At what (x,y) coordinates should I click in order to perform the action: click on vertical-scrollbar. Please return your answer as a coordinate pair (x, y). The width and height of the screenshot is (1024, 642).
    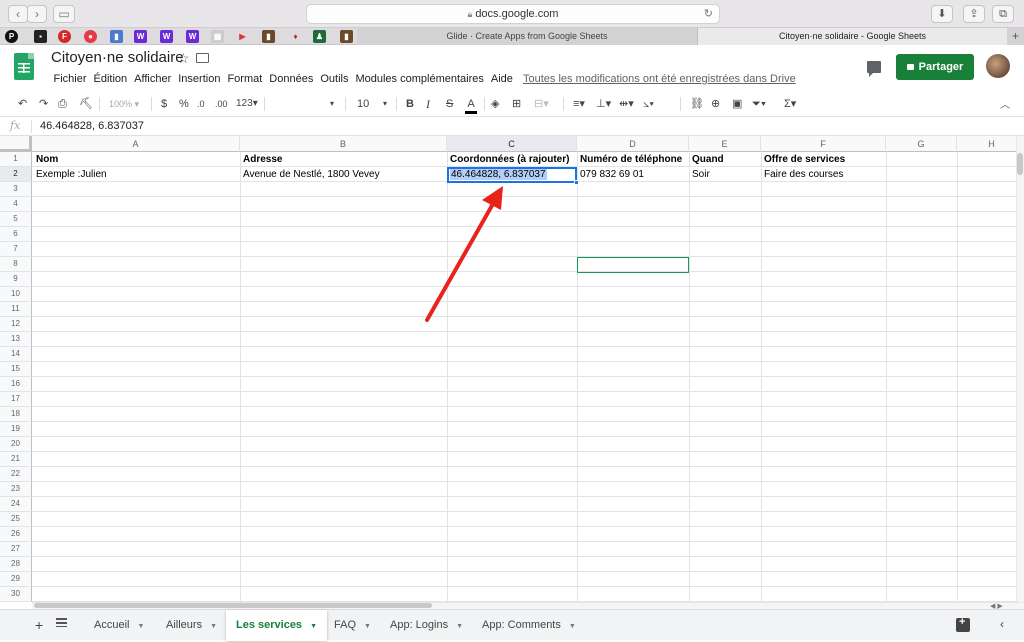
    Looking at the image, I should click on (1020, 369).